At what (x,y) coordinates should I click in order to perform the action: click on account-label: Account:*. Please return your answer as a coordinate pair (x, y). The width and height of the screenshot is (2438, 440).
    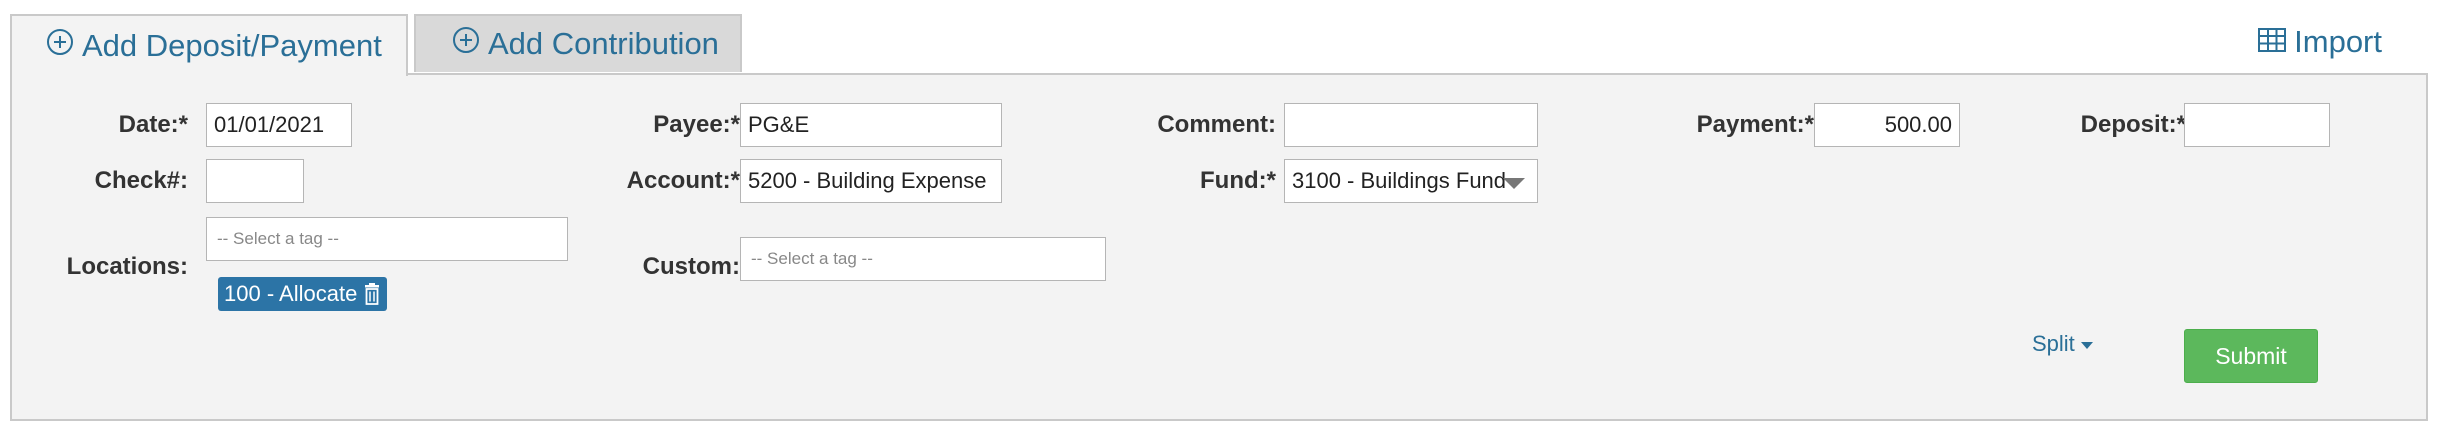
    Looking at the image, I should click on (683, 180).